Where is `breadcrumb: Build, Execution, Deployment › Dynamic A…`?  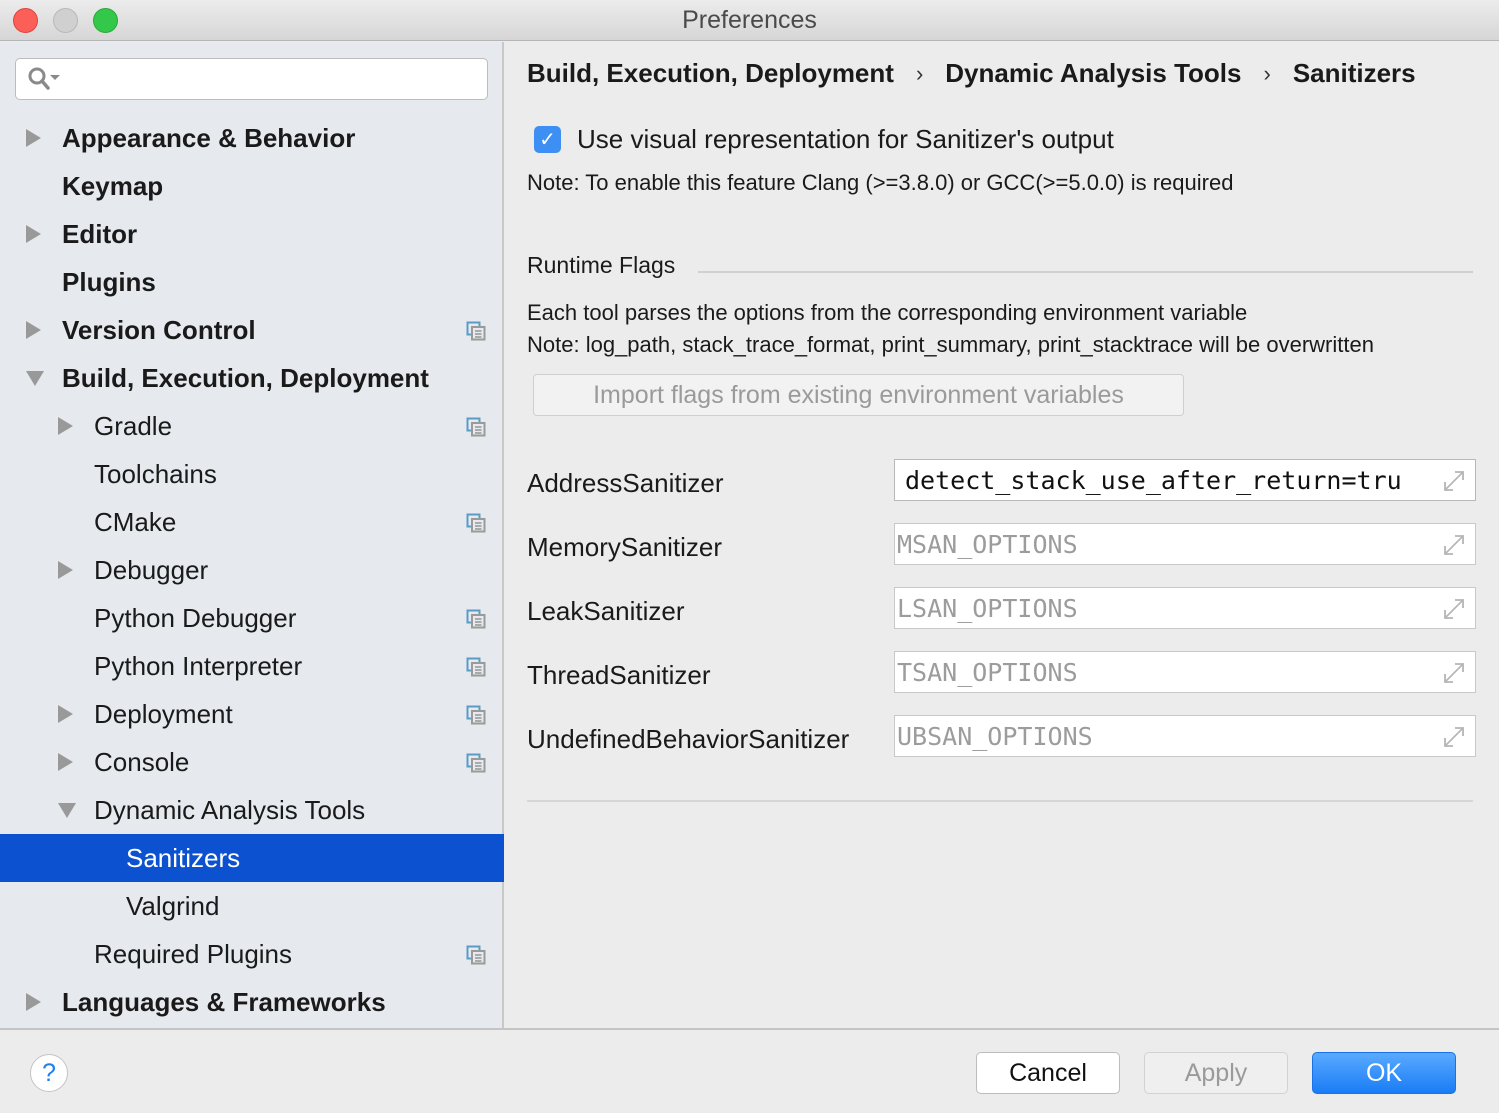 breadcrumb: Build, Execution, Deployment › Dynamic A… is located at coordinates (971, 73).